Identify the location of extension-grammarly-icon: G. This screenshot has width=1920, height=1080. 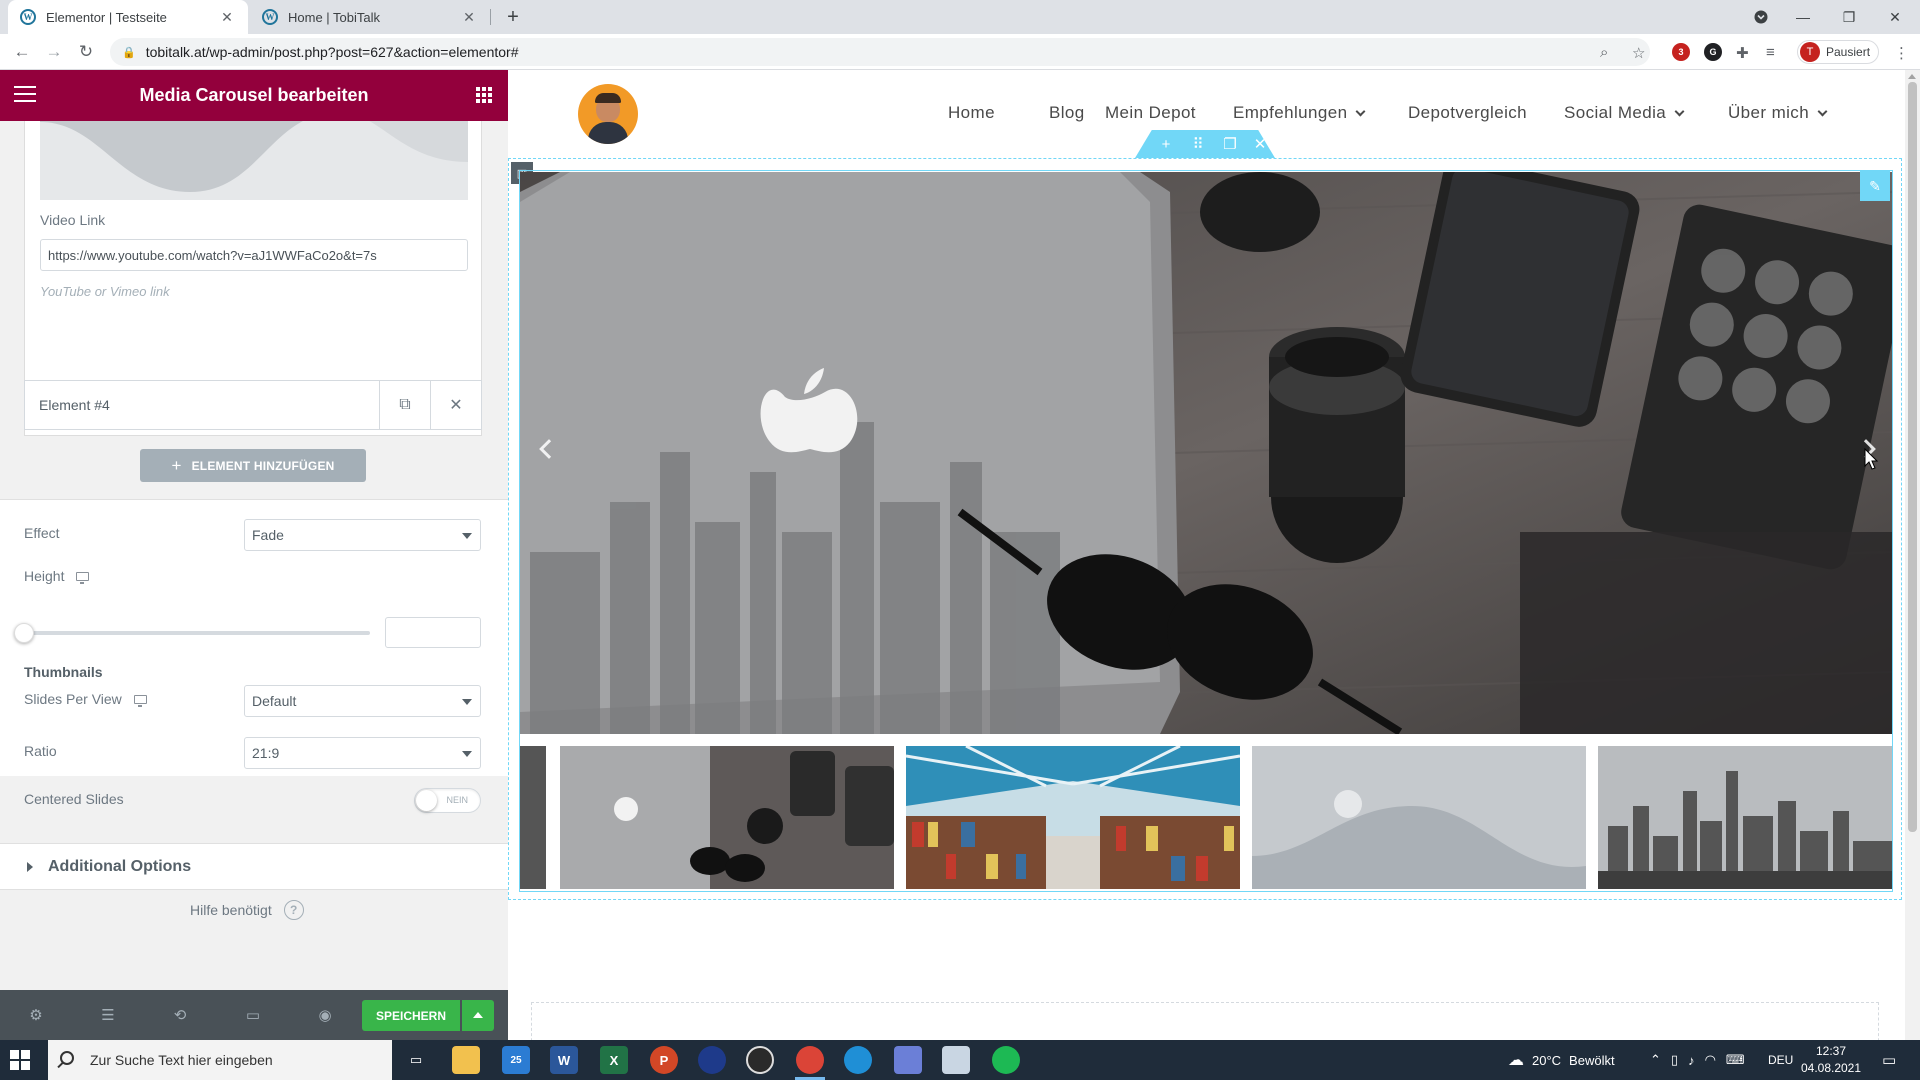
(1713, 52).